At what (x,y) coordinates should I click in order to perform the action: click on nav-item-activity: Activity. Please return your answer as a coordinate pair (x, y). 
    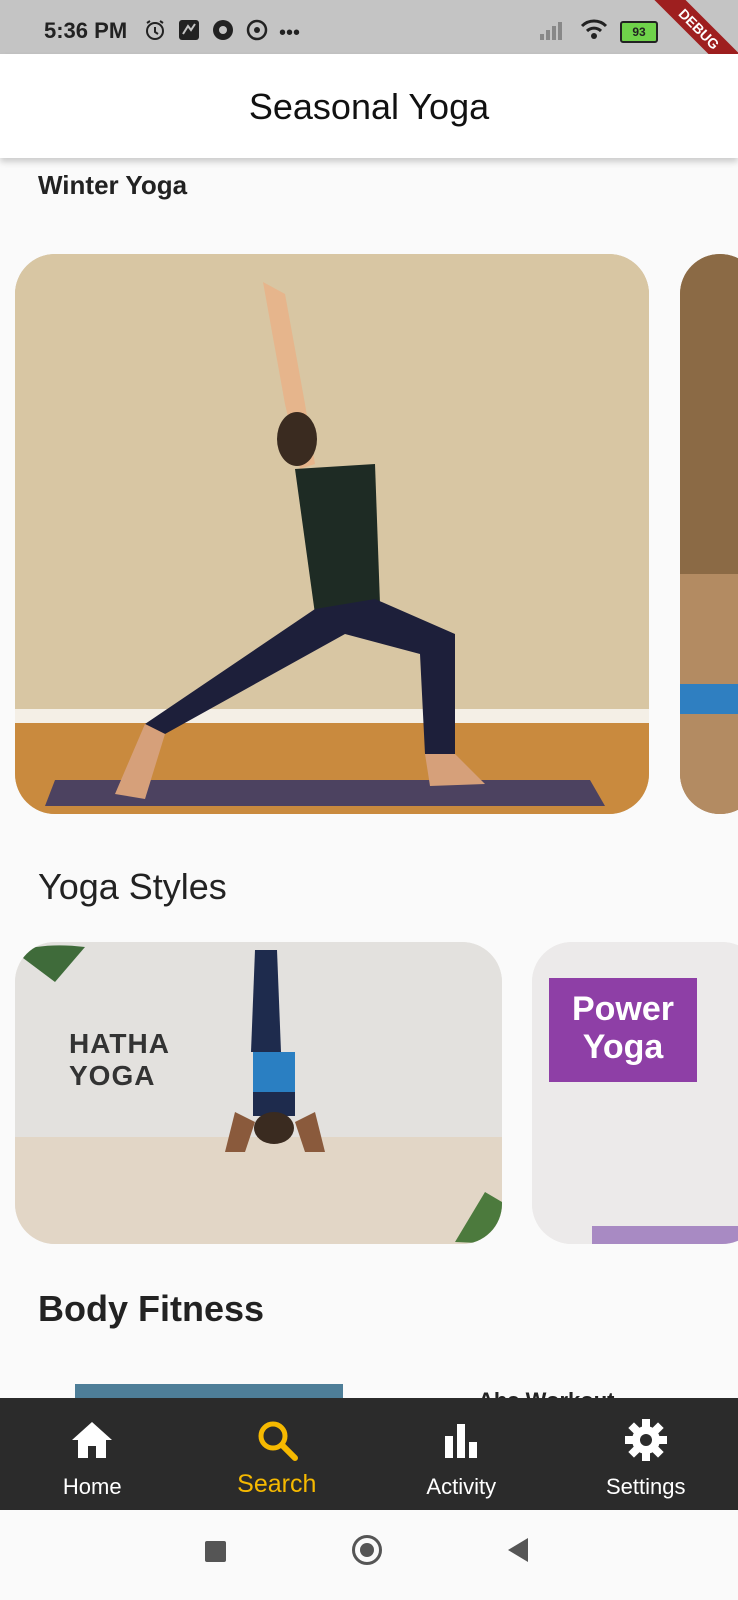
    Looking at the image, I should click on (461, 1454).